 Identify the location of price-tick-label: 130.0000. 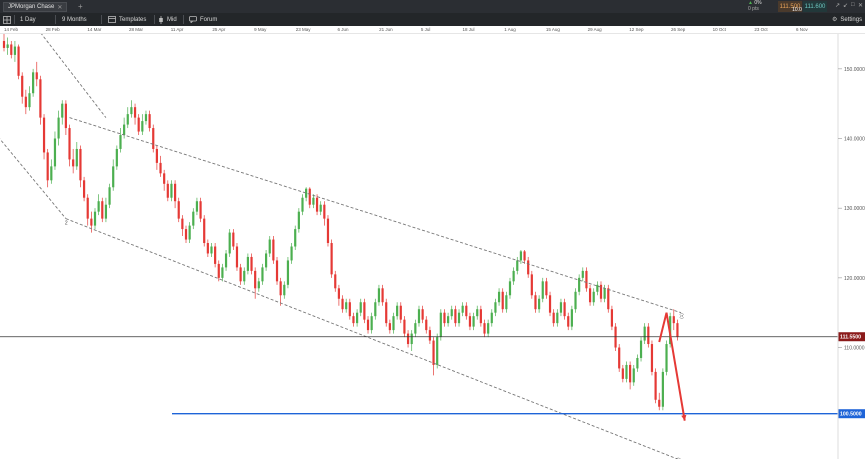
(854, 209).